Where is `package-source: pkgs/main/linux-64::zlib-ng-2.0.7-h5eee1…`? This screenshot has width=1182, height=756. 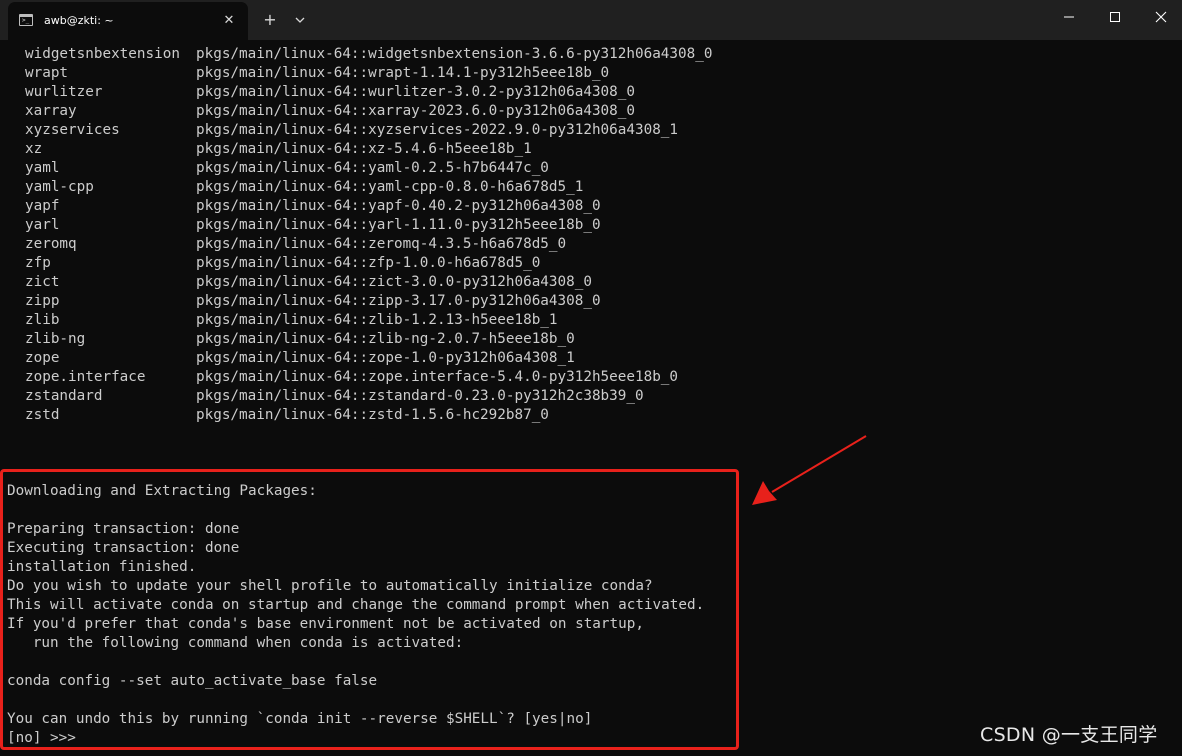
package-source: pkgs/main/linux-64::zlib-ng-2.0.7-h5eee1… is located at coordinates (385, 339).